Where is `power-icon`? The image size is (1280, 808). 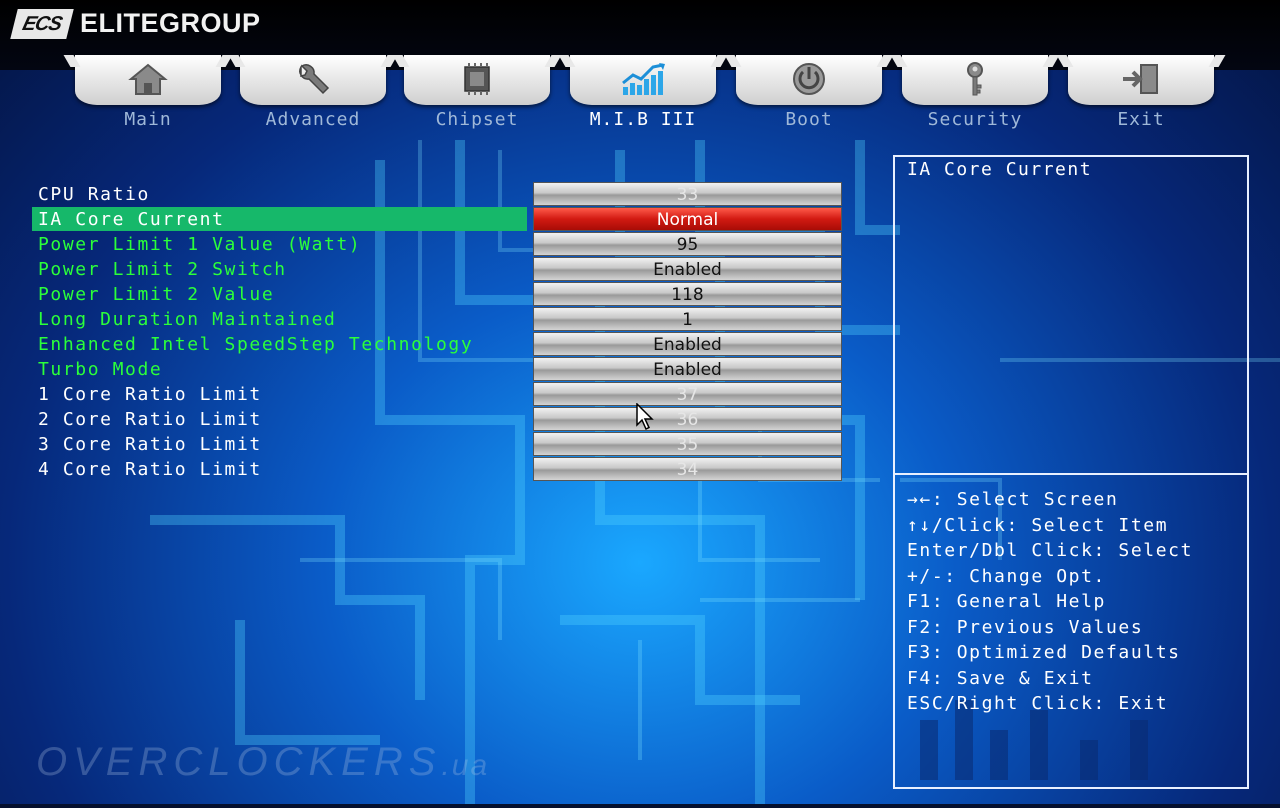
power-icon is located at coordinates (809, 79).